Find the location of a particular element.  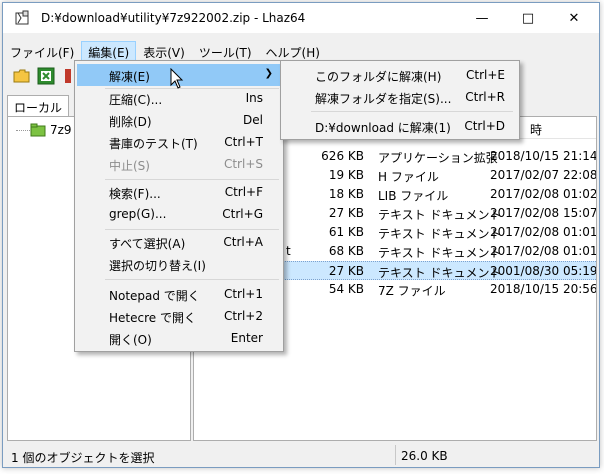

test-archive-menu-item: 書庫のテスト(T) Ctrl+T is located at coordinates (179, 142).